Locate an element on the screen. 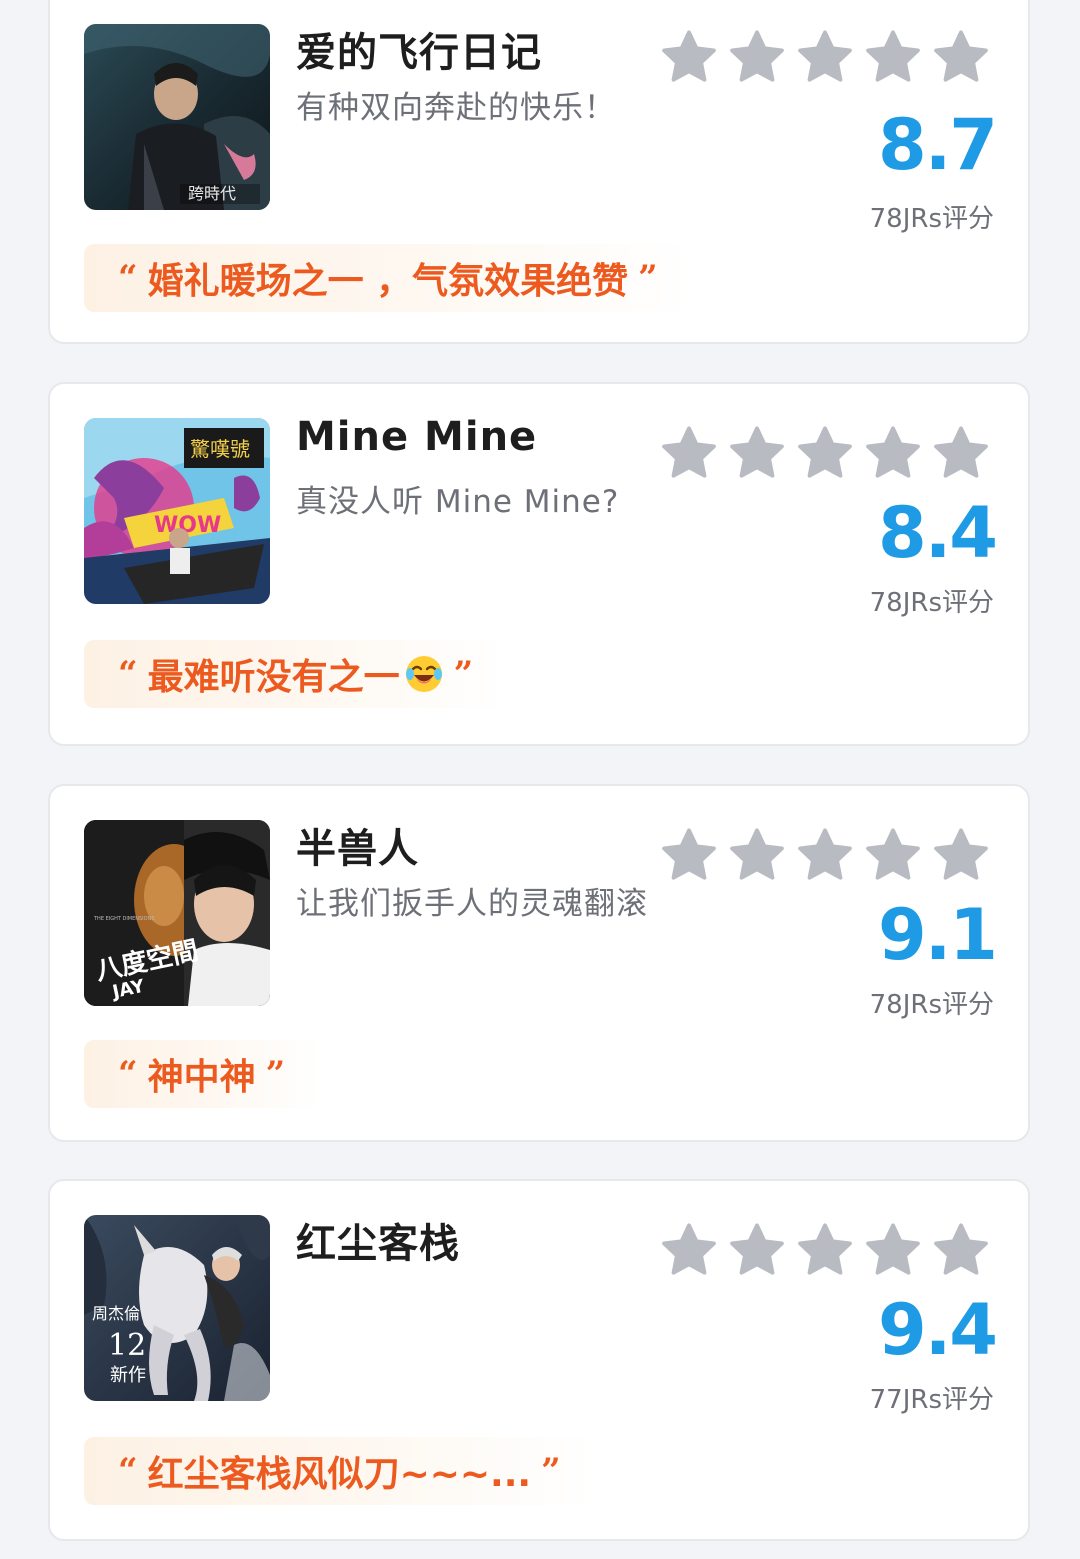 The width and height of the screenshot is (1080, 1559). rater-count: 77JRs评分 is located at coordinates (931, 1400).